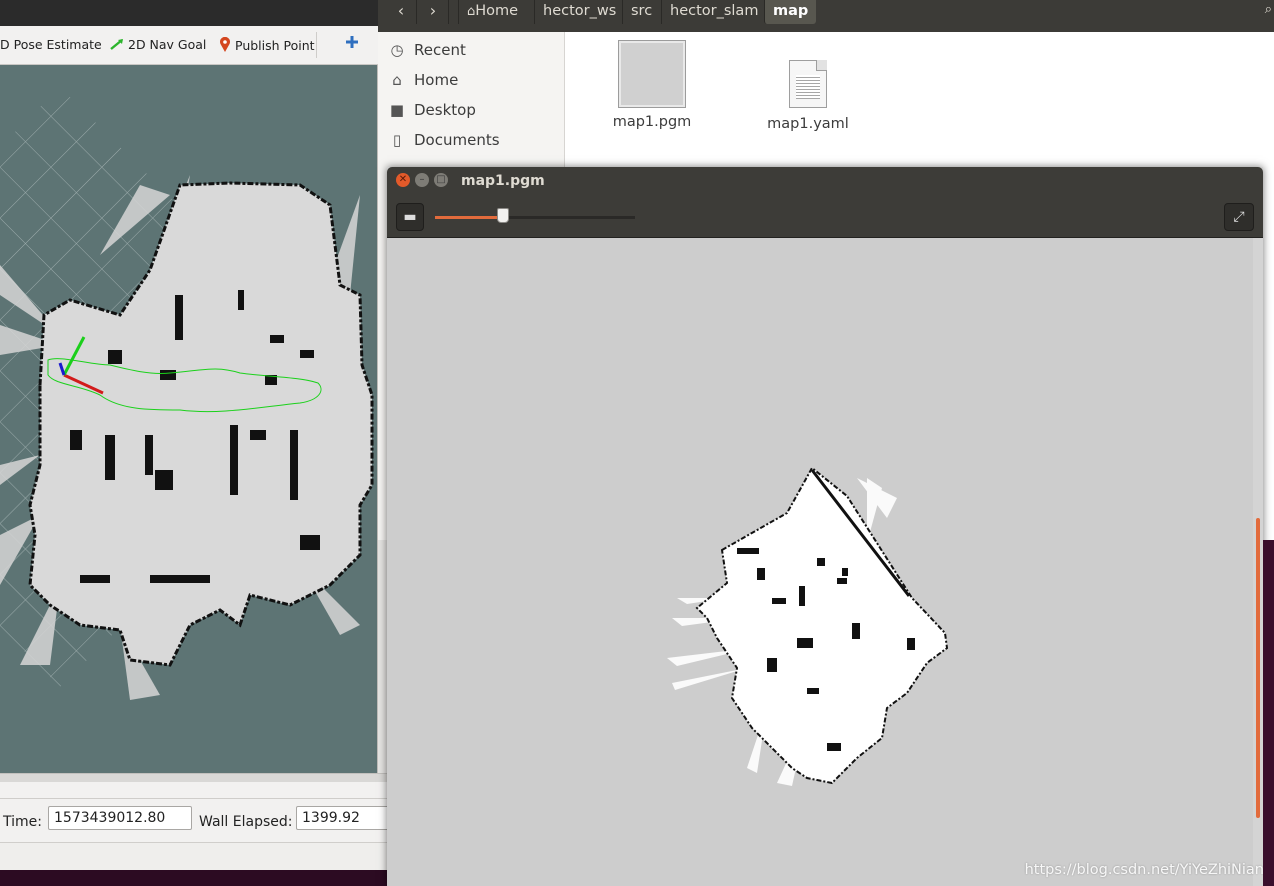  What do you see at coordinates (444, 143) in the screenshot?
I see `sidebar-item-documents: ▯ Documents` at bounding box center [444, 143].